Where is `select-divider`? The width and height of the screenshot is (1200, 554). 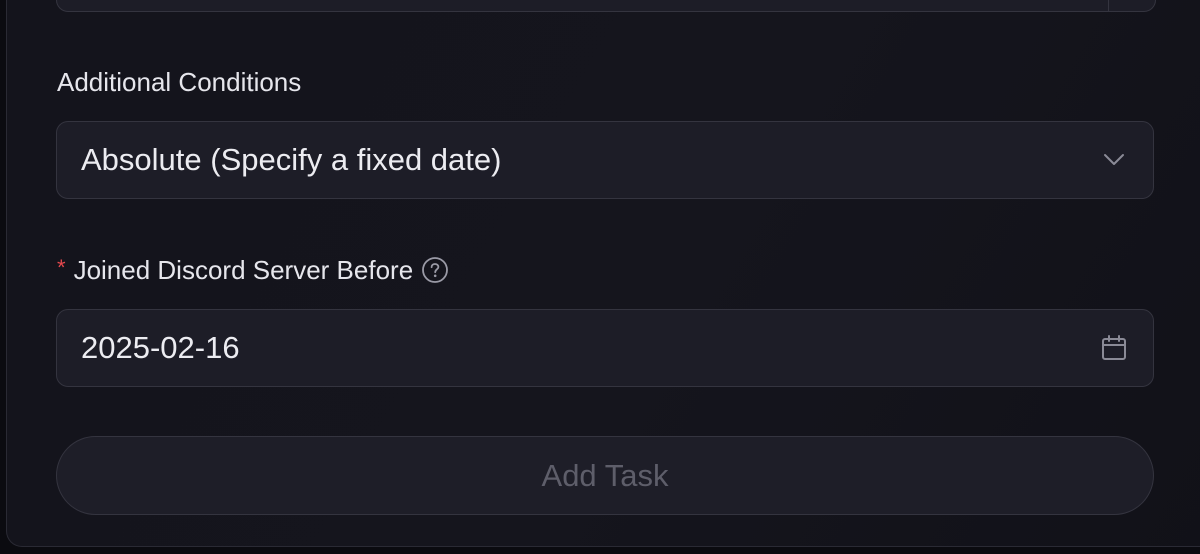
select-divider is located at coordinates (1108, 5).